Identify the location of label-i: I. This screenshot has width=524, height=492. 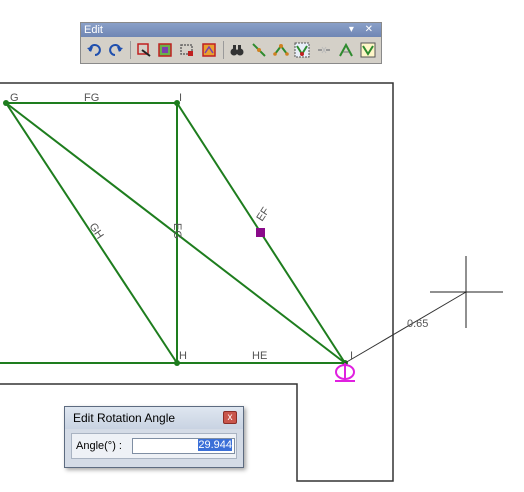
(180, 98).